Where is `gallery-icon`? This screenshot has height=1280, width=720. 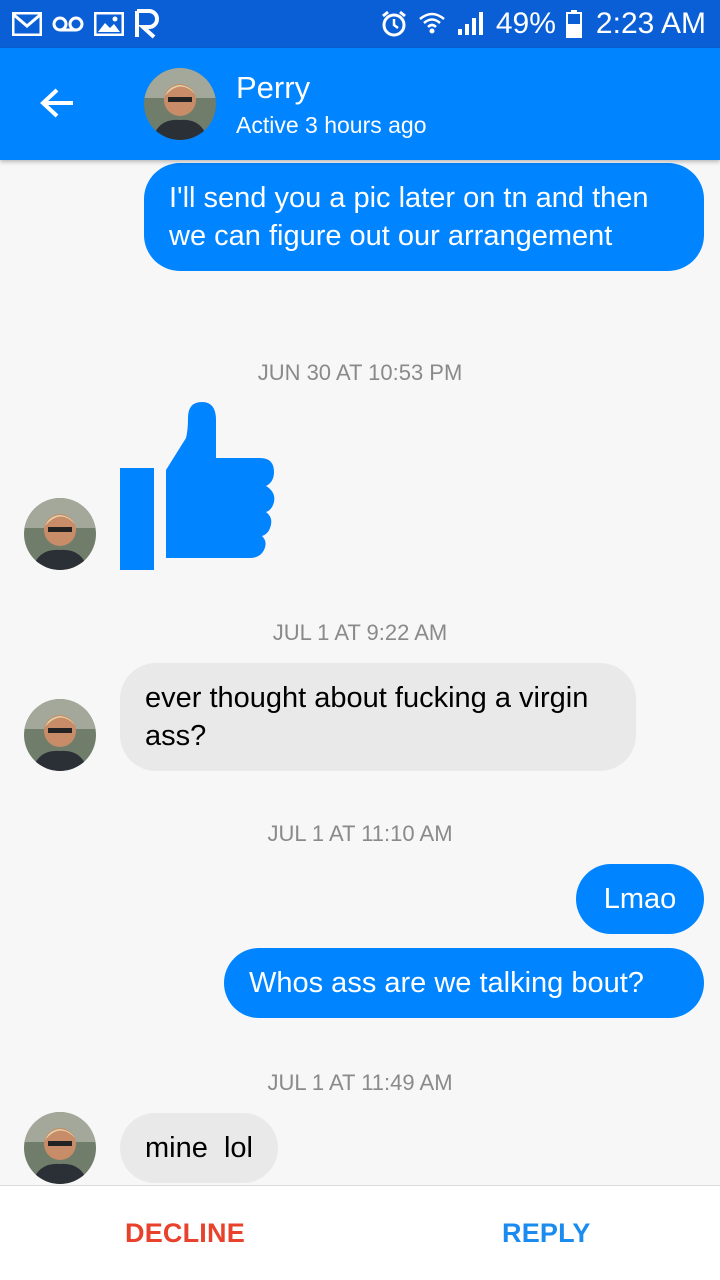
gallery-icon is located at coordinates (109, 24).